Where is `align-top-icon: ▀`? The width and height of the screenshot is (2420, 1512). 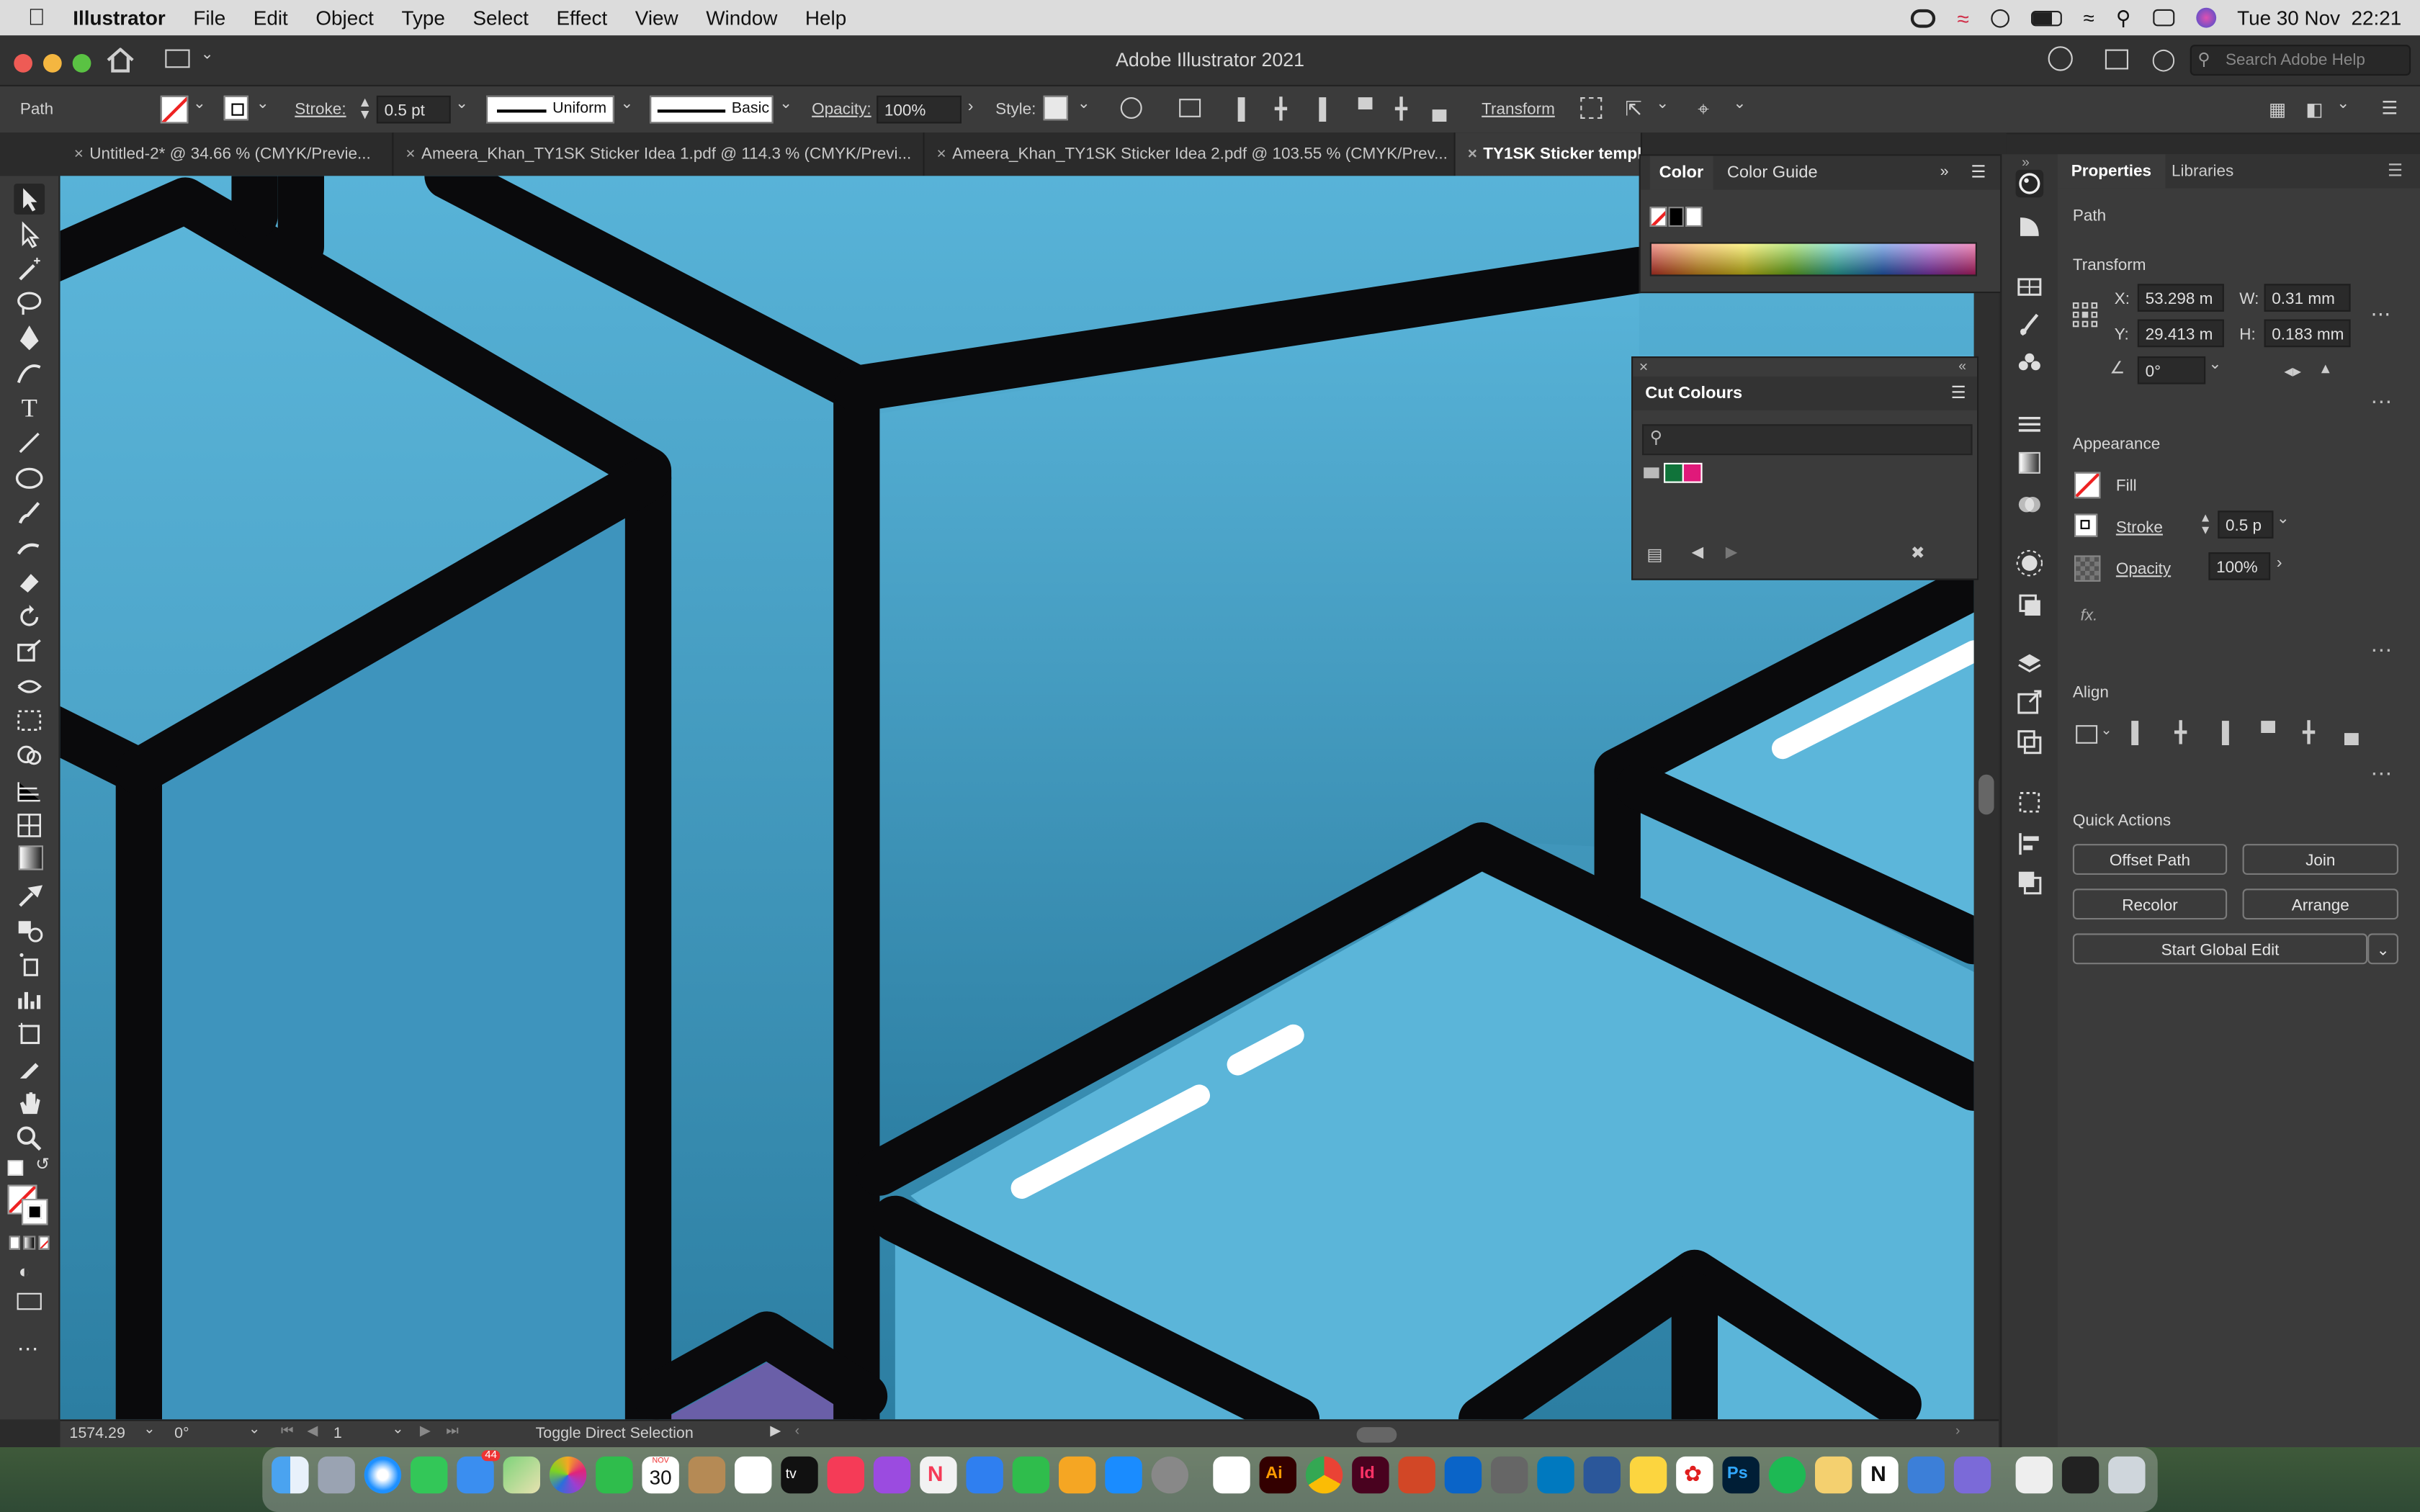
align-top-icon: ▀ is located at coordinates (1365, 108).